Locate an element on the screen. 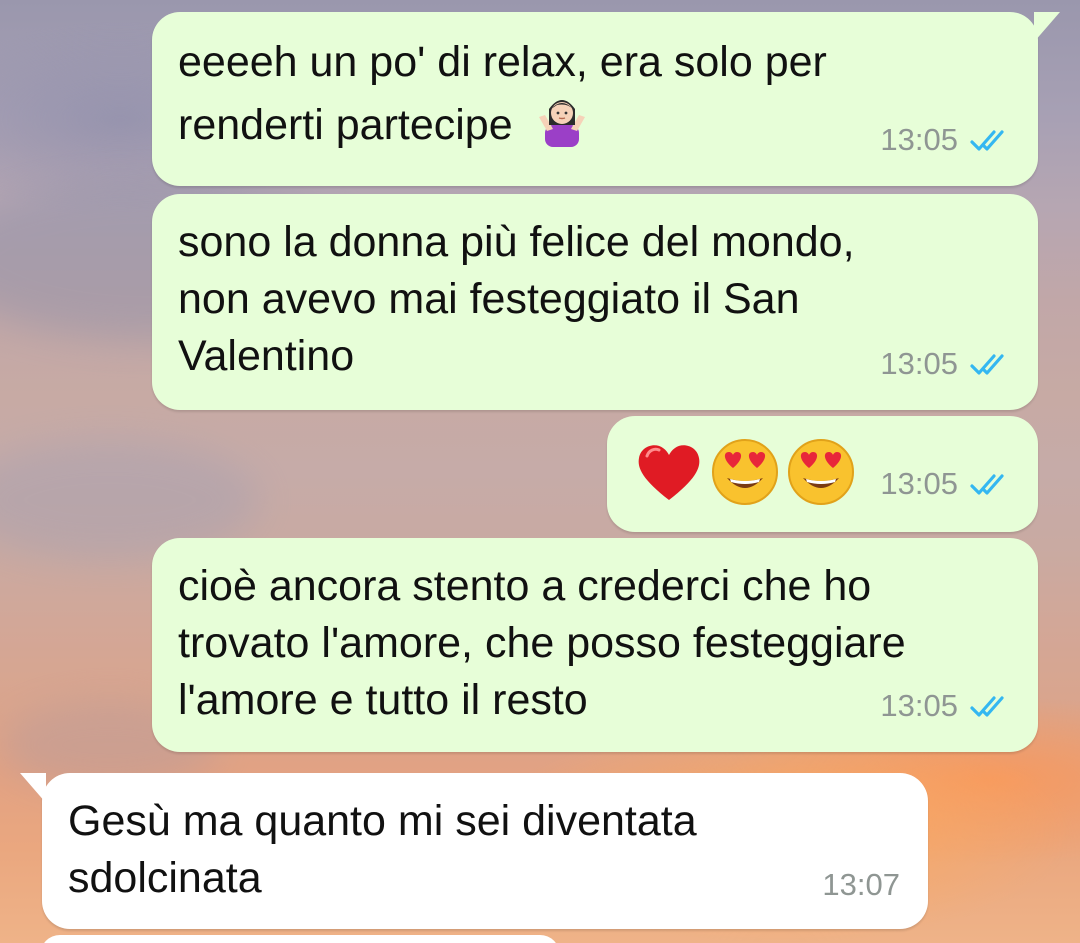 This screenshot has width=1080, height=943. red-heart-emoji is located at coordinates (669, 479).